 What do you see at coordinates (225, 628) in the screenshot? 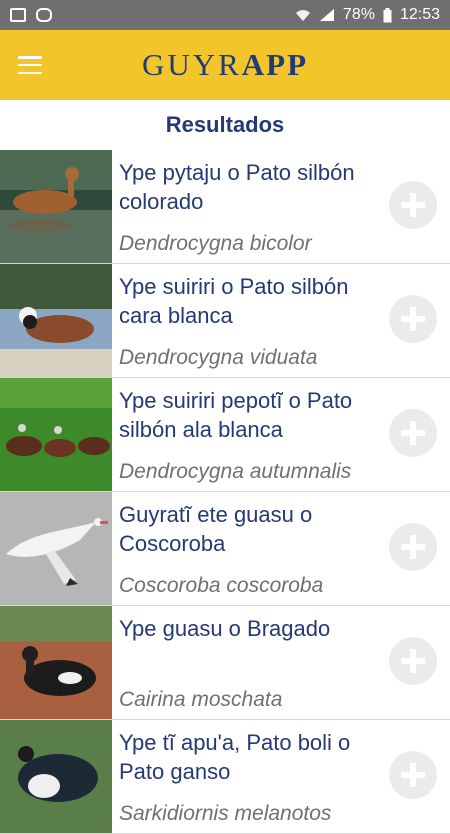
I see `common-name: Ype guasu o Bragado` at bounding box center [225, 628].